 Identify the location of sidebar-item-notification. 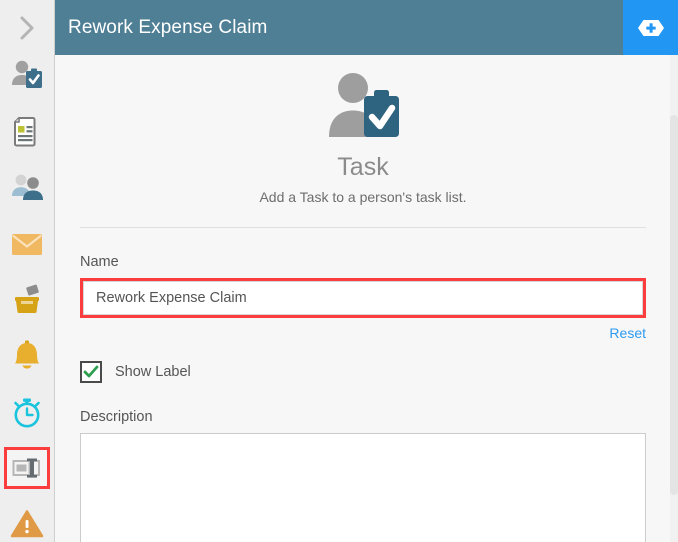
(27, 356).